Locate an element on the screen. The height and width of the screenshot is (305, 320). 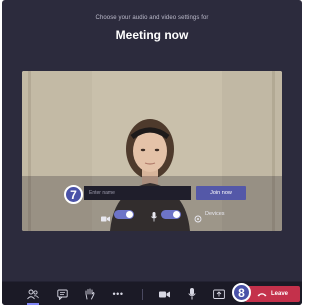
microphone-toggle-knob is located at coordinates (176, 214).